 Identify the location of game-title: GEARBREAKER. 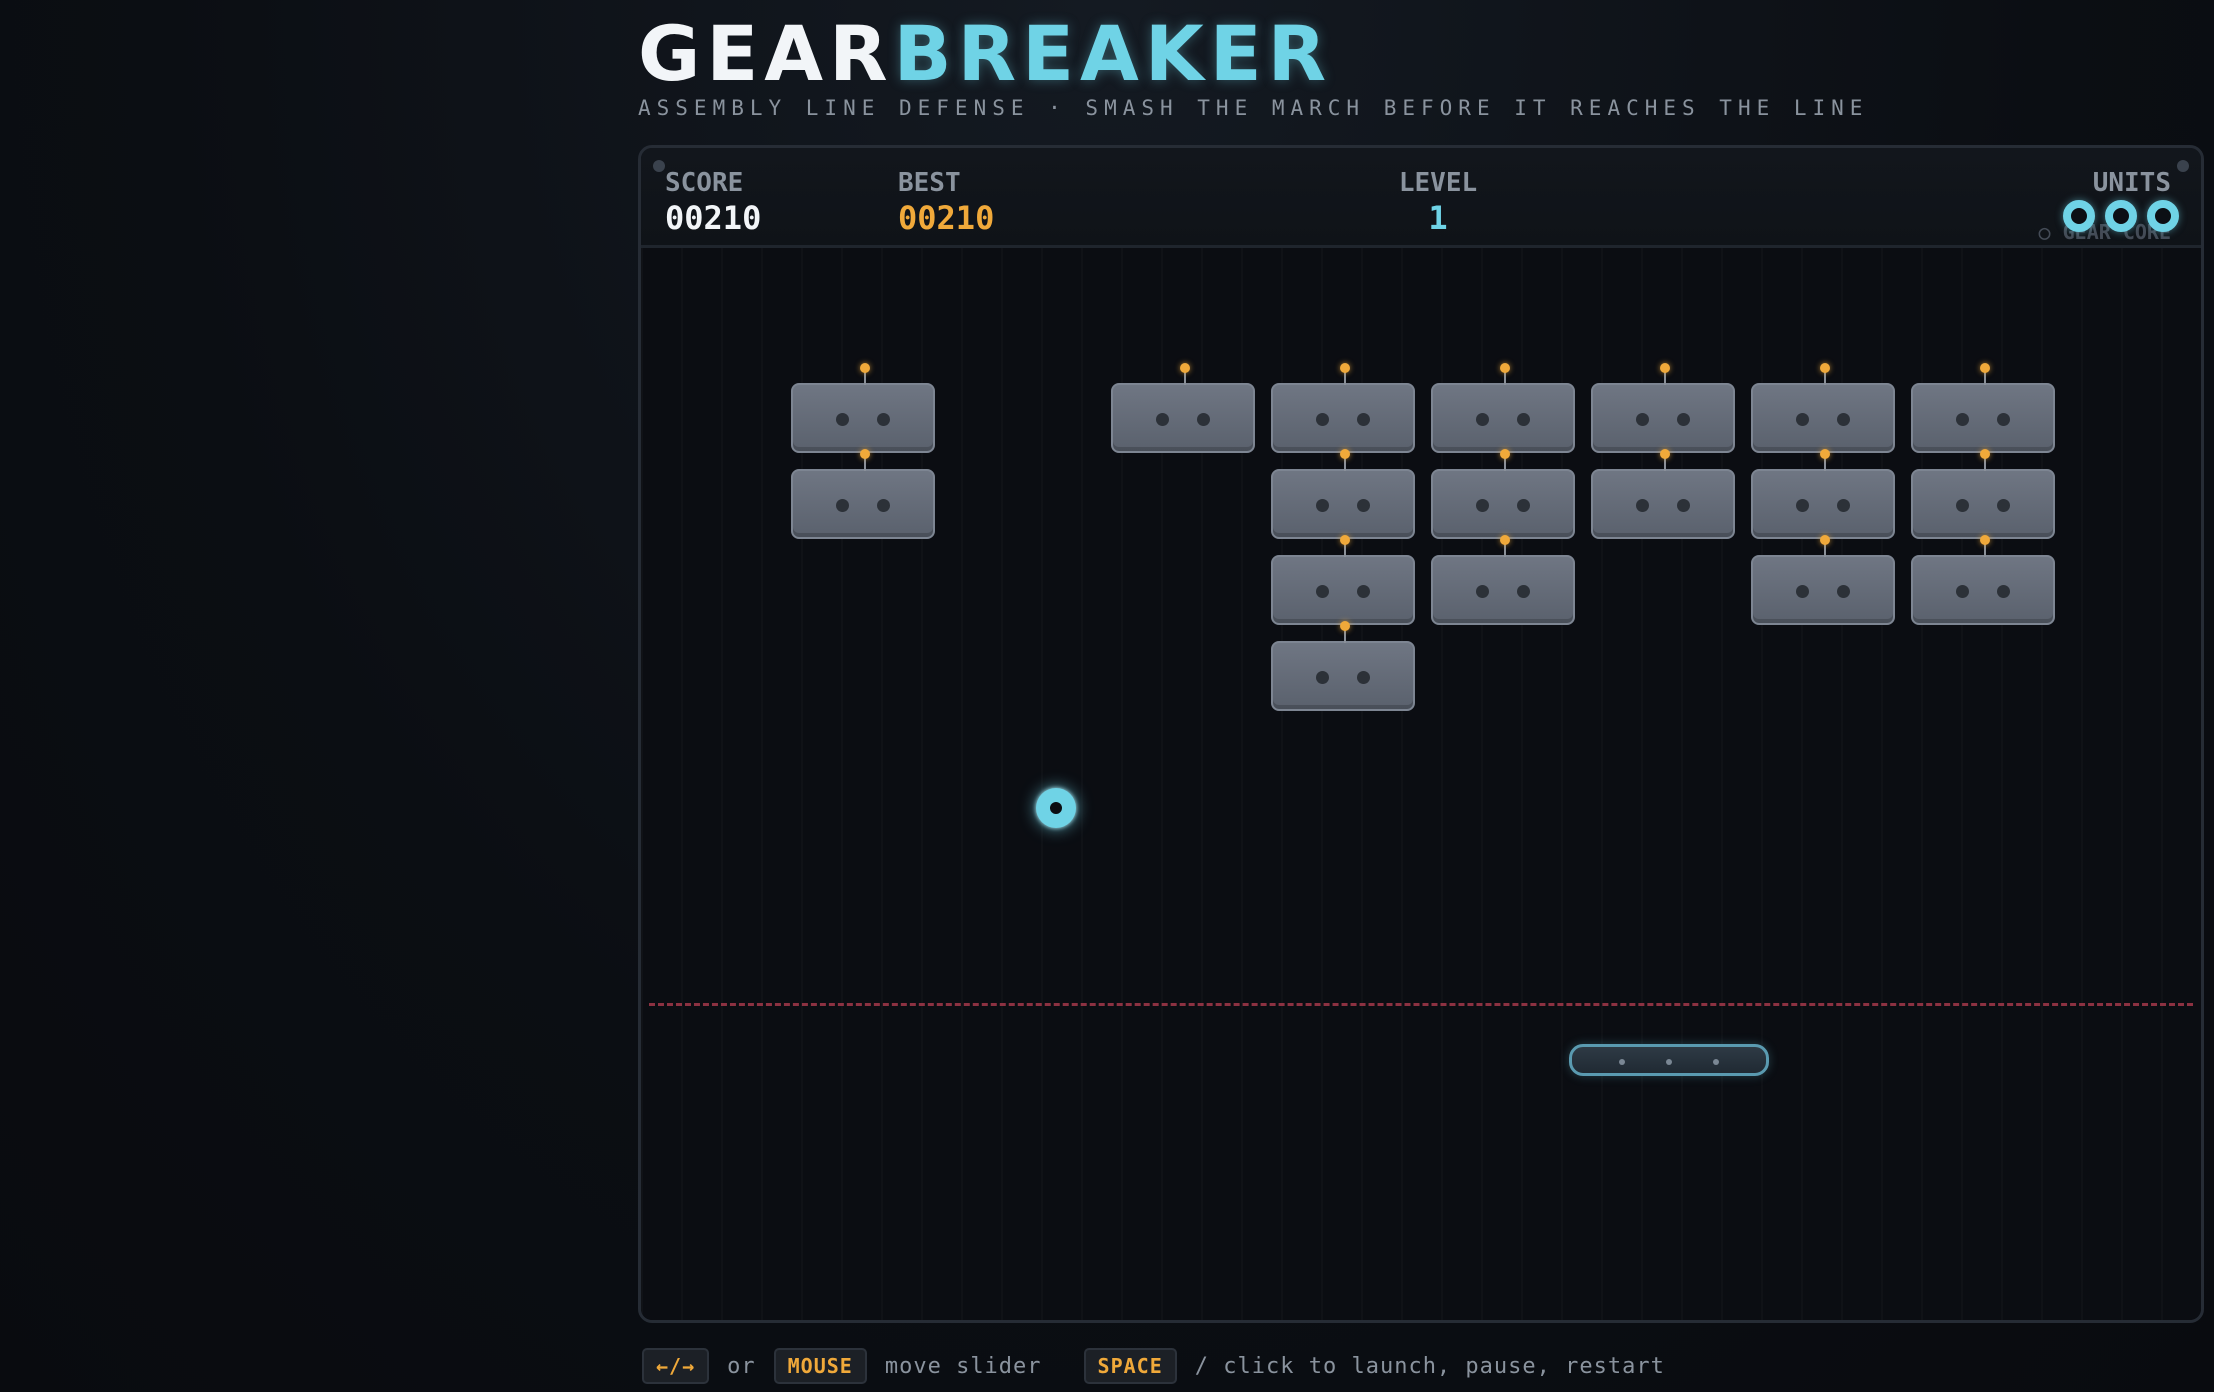
(985, 54).